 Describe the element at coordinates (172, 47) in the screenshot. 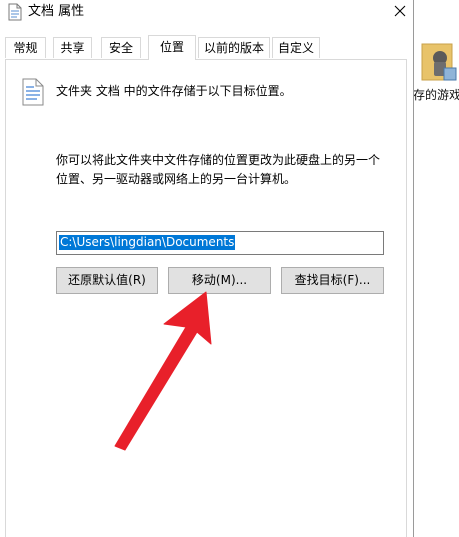

I see `tab-location: 位置` at that location.